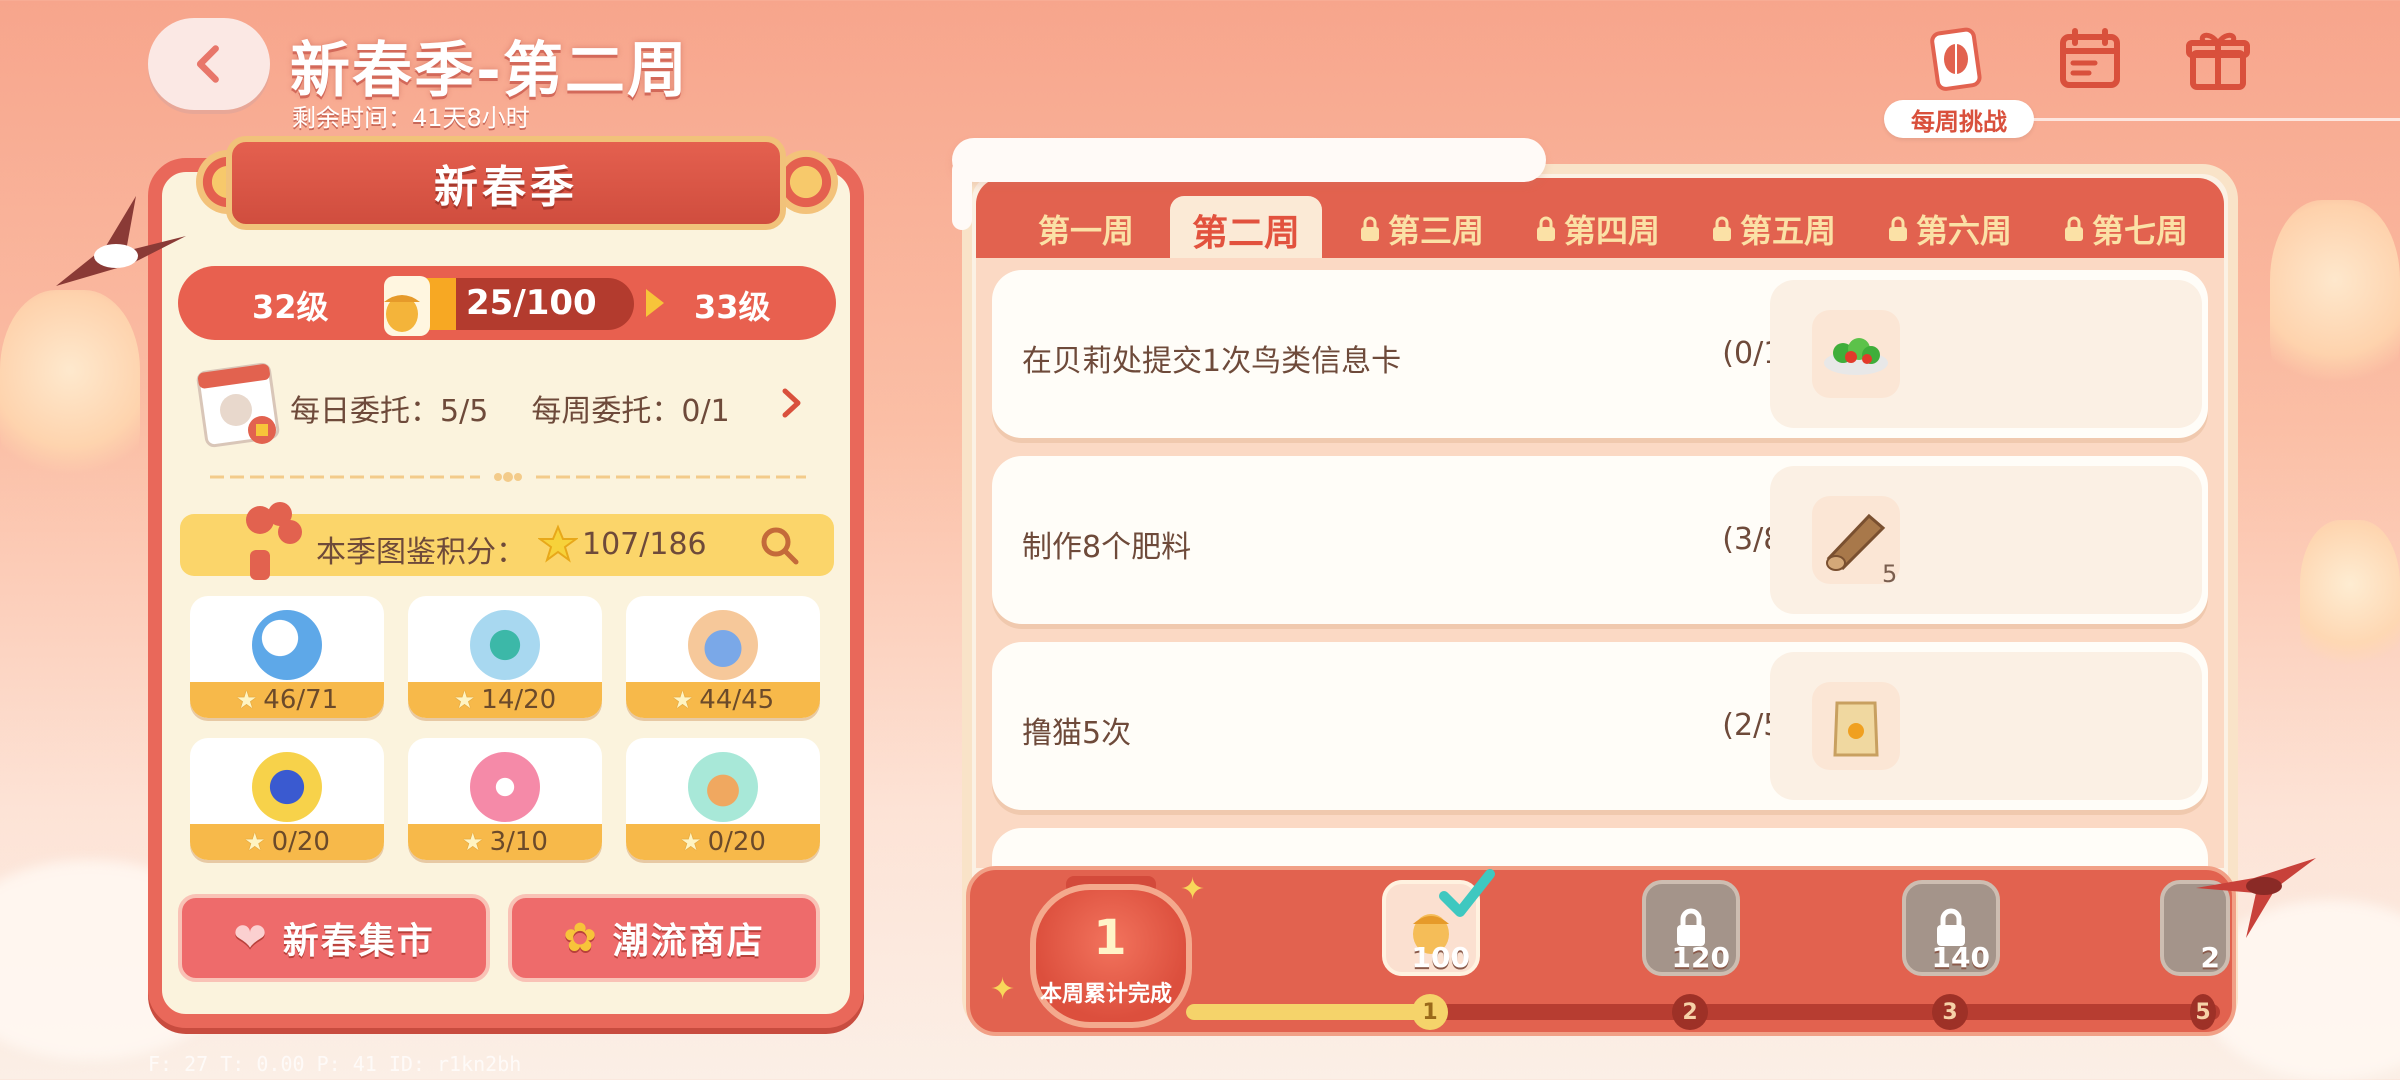 Image resolution: width=2400 pixels, height=1080 pixels. I want to click on page-title: 新春季-第二周, so click(489, 71).